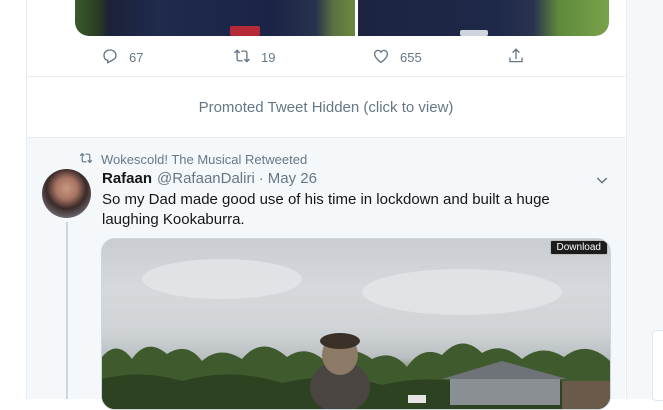 The width and height of the screenshot is (663, 410). Describe the element at coordinates (292, 178) in the screenshot. I see `tweet-date: May 26` at that location.